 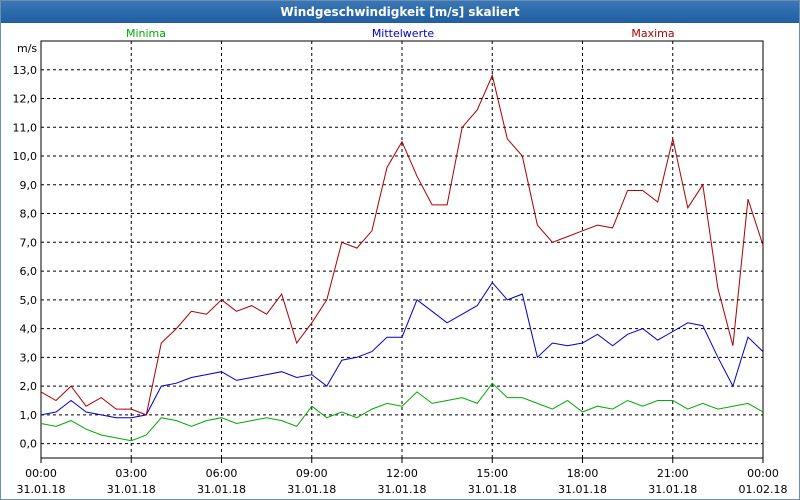 What do you see at coordinates (29, 242) in the screenshot?
I see `y-tick-label: 7,0` at bounding box center [29, 242].